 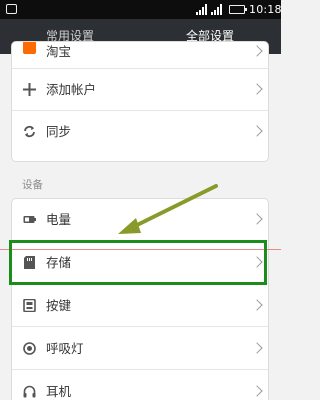 I want to click on list-item-add-account: 添加帐户, so click(x=140, y=90).